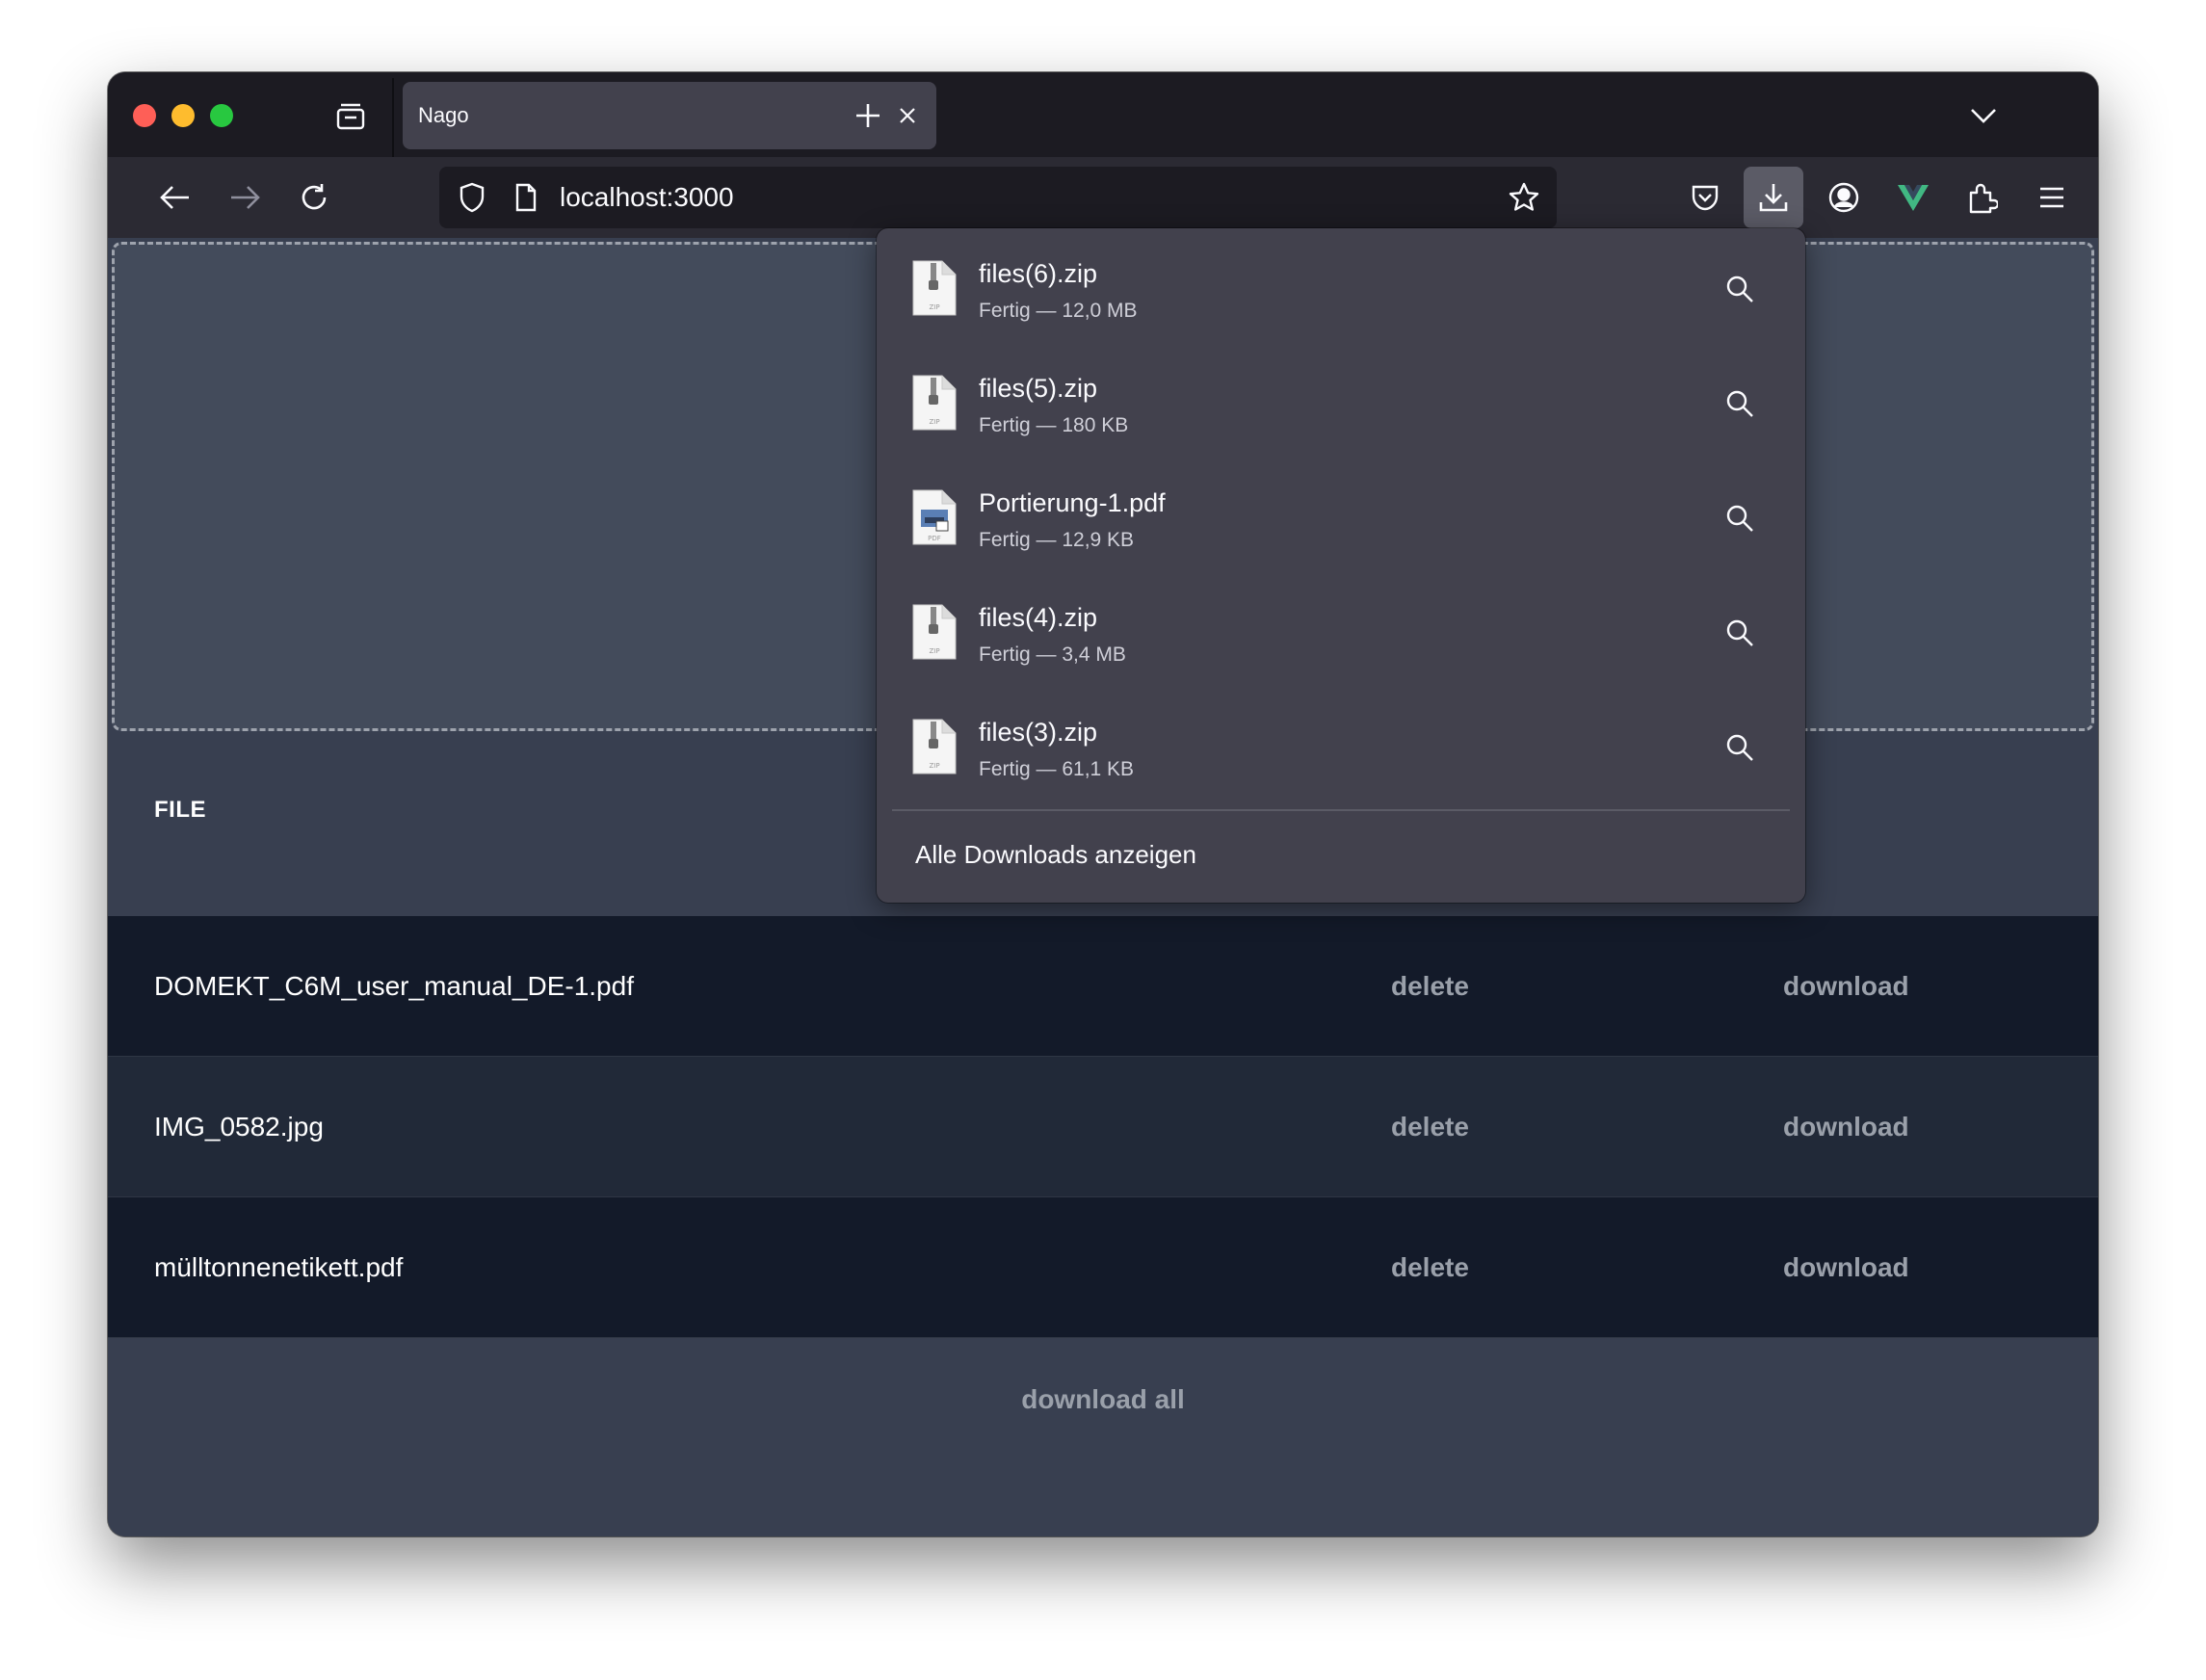  What do you see at coordinates (1341, 633) in the screenshot?
I see `download-item: ZIP files(4).zip Fertig — 3,4 MB` at bounding box center [1341, 633].